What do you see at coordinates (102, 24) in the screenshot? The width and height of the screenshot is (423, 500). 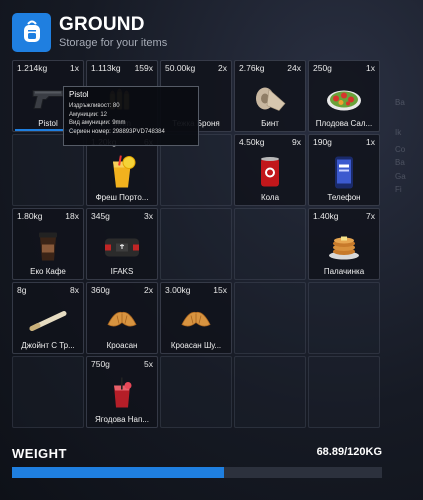 I see `page-title: GROUND` at bounding box center [102, 24].